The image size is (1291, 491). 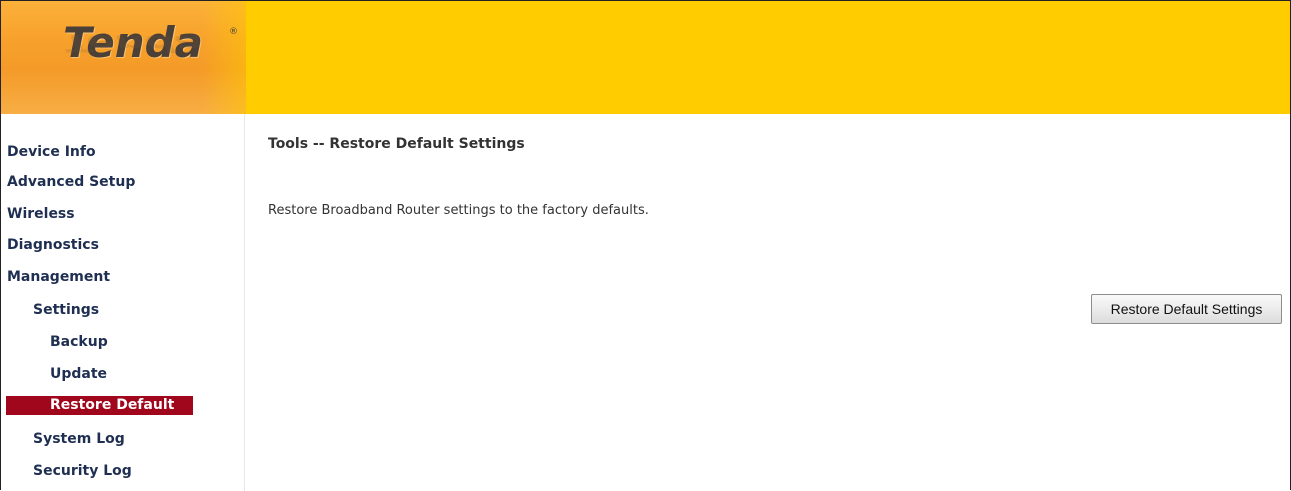 I want to click on restore-default-settings-button: Restore Default Settings, so click(x=1186, y=309).